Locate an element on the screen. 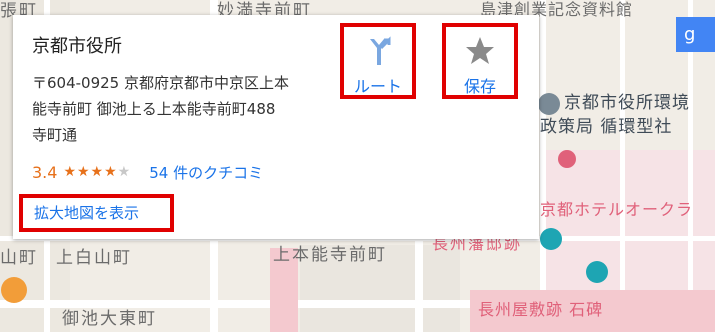 The width and height of the screenshot is (715, 332). map-label: 政策局 循環型社 is located at coordinates (606, 127).